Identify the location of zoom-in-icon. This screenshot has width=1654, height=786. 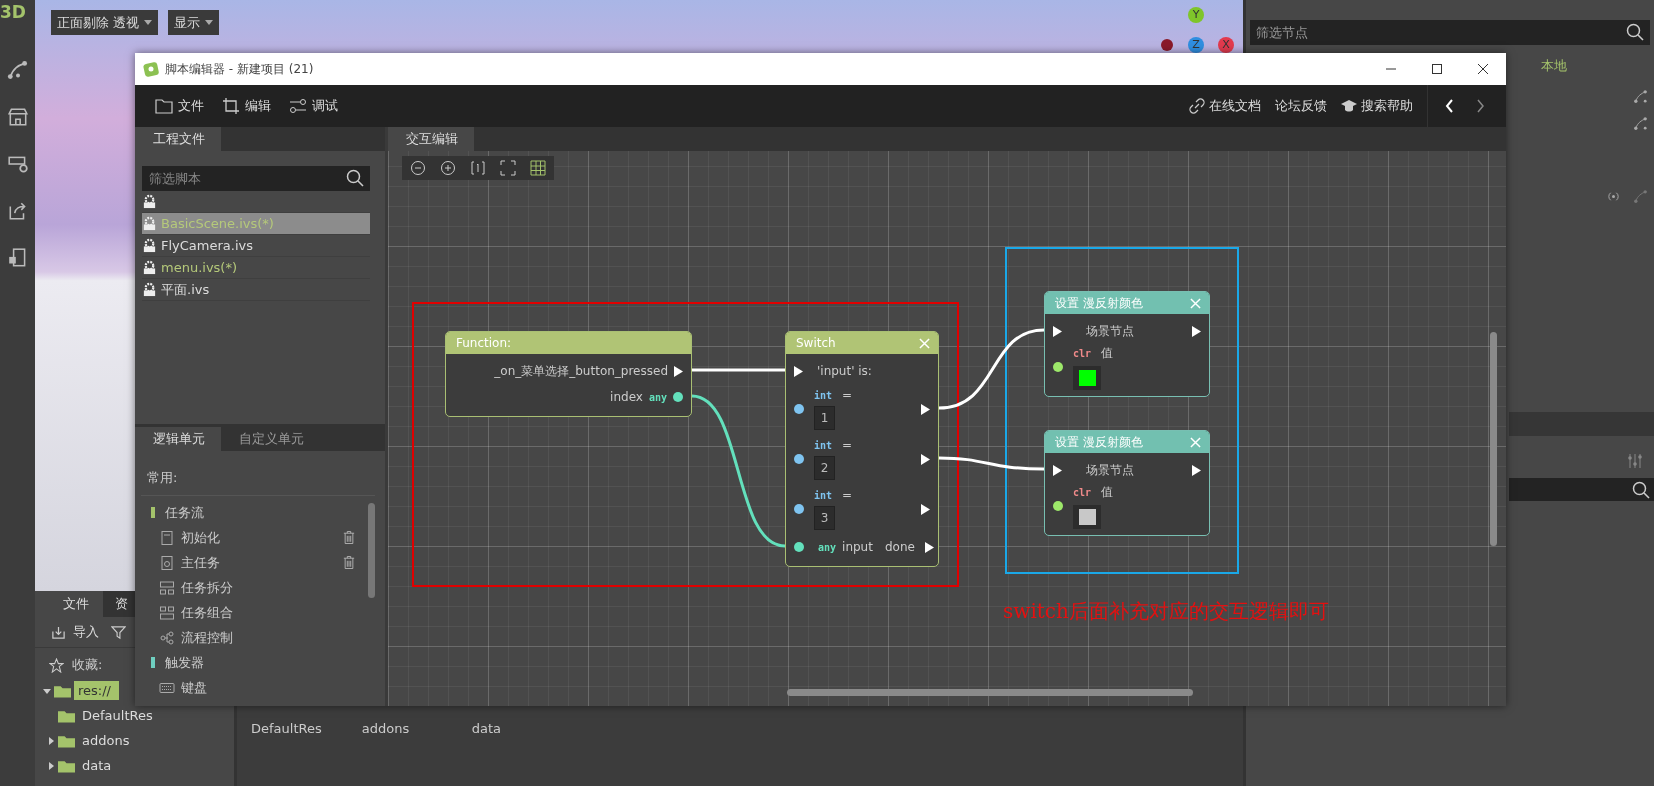
(448, 168).